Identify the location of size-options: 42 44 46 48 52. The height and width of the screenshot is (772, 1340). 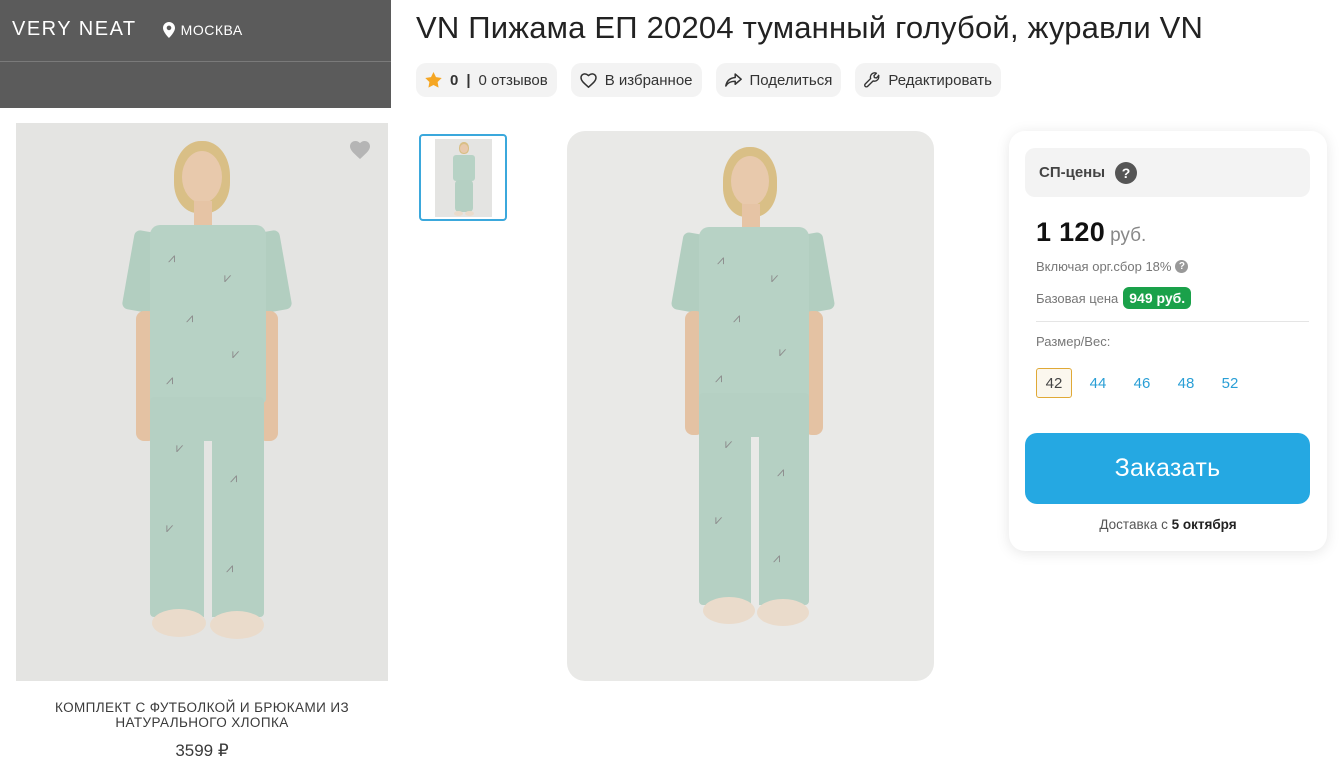
(1142, 383).